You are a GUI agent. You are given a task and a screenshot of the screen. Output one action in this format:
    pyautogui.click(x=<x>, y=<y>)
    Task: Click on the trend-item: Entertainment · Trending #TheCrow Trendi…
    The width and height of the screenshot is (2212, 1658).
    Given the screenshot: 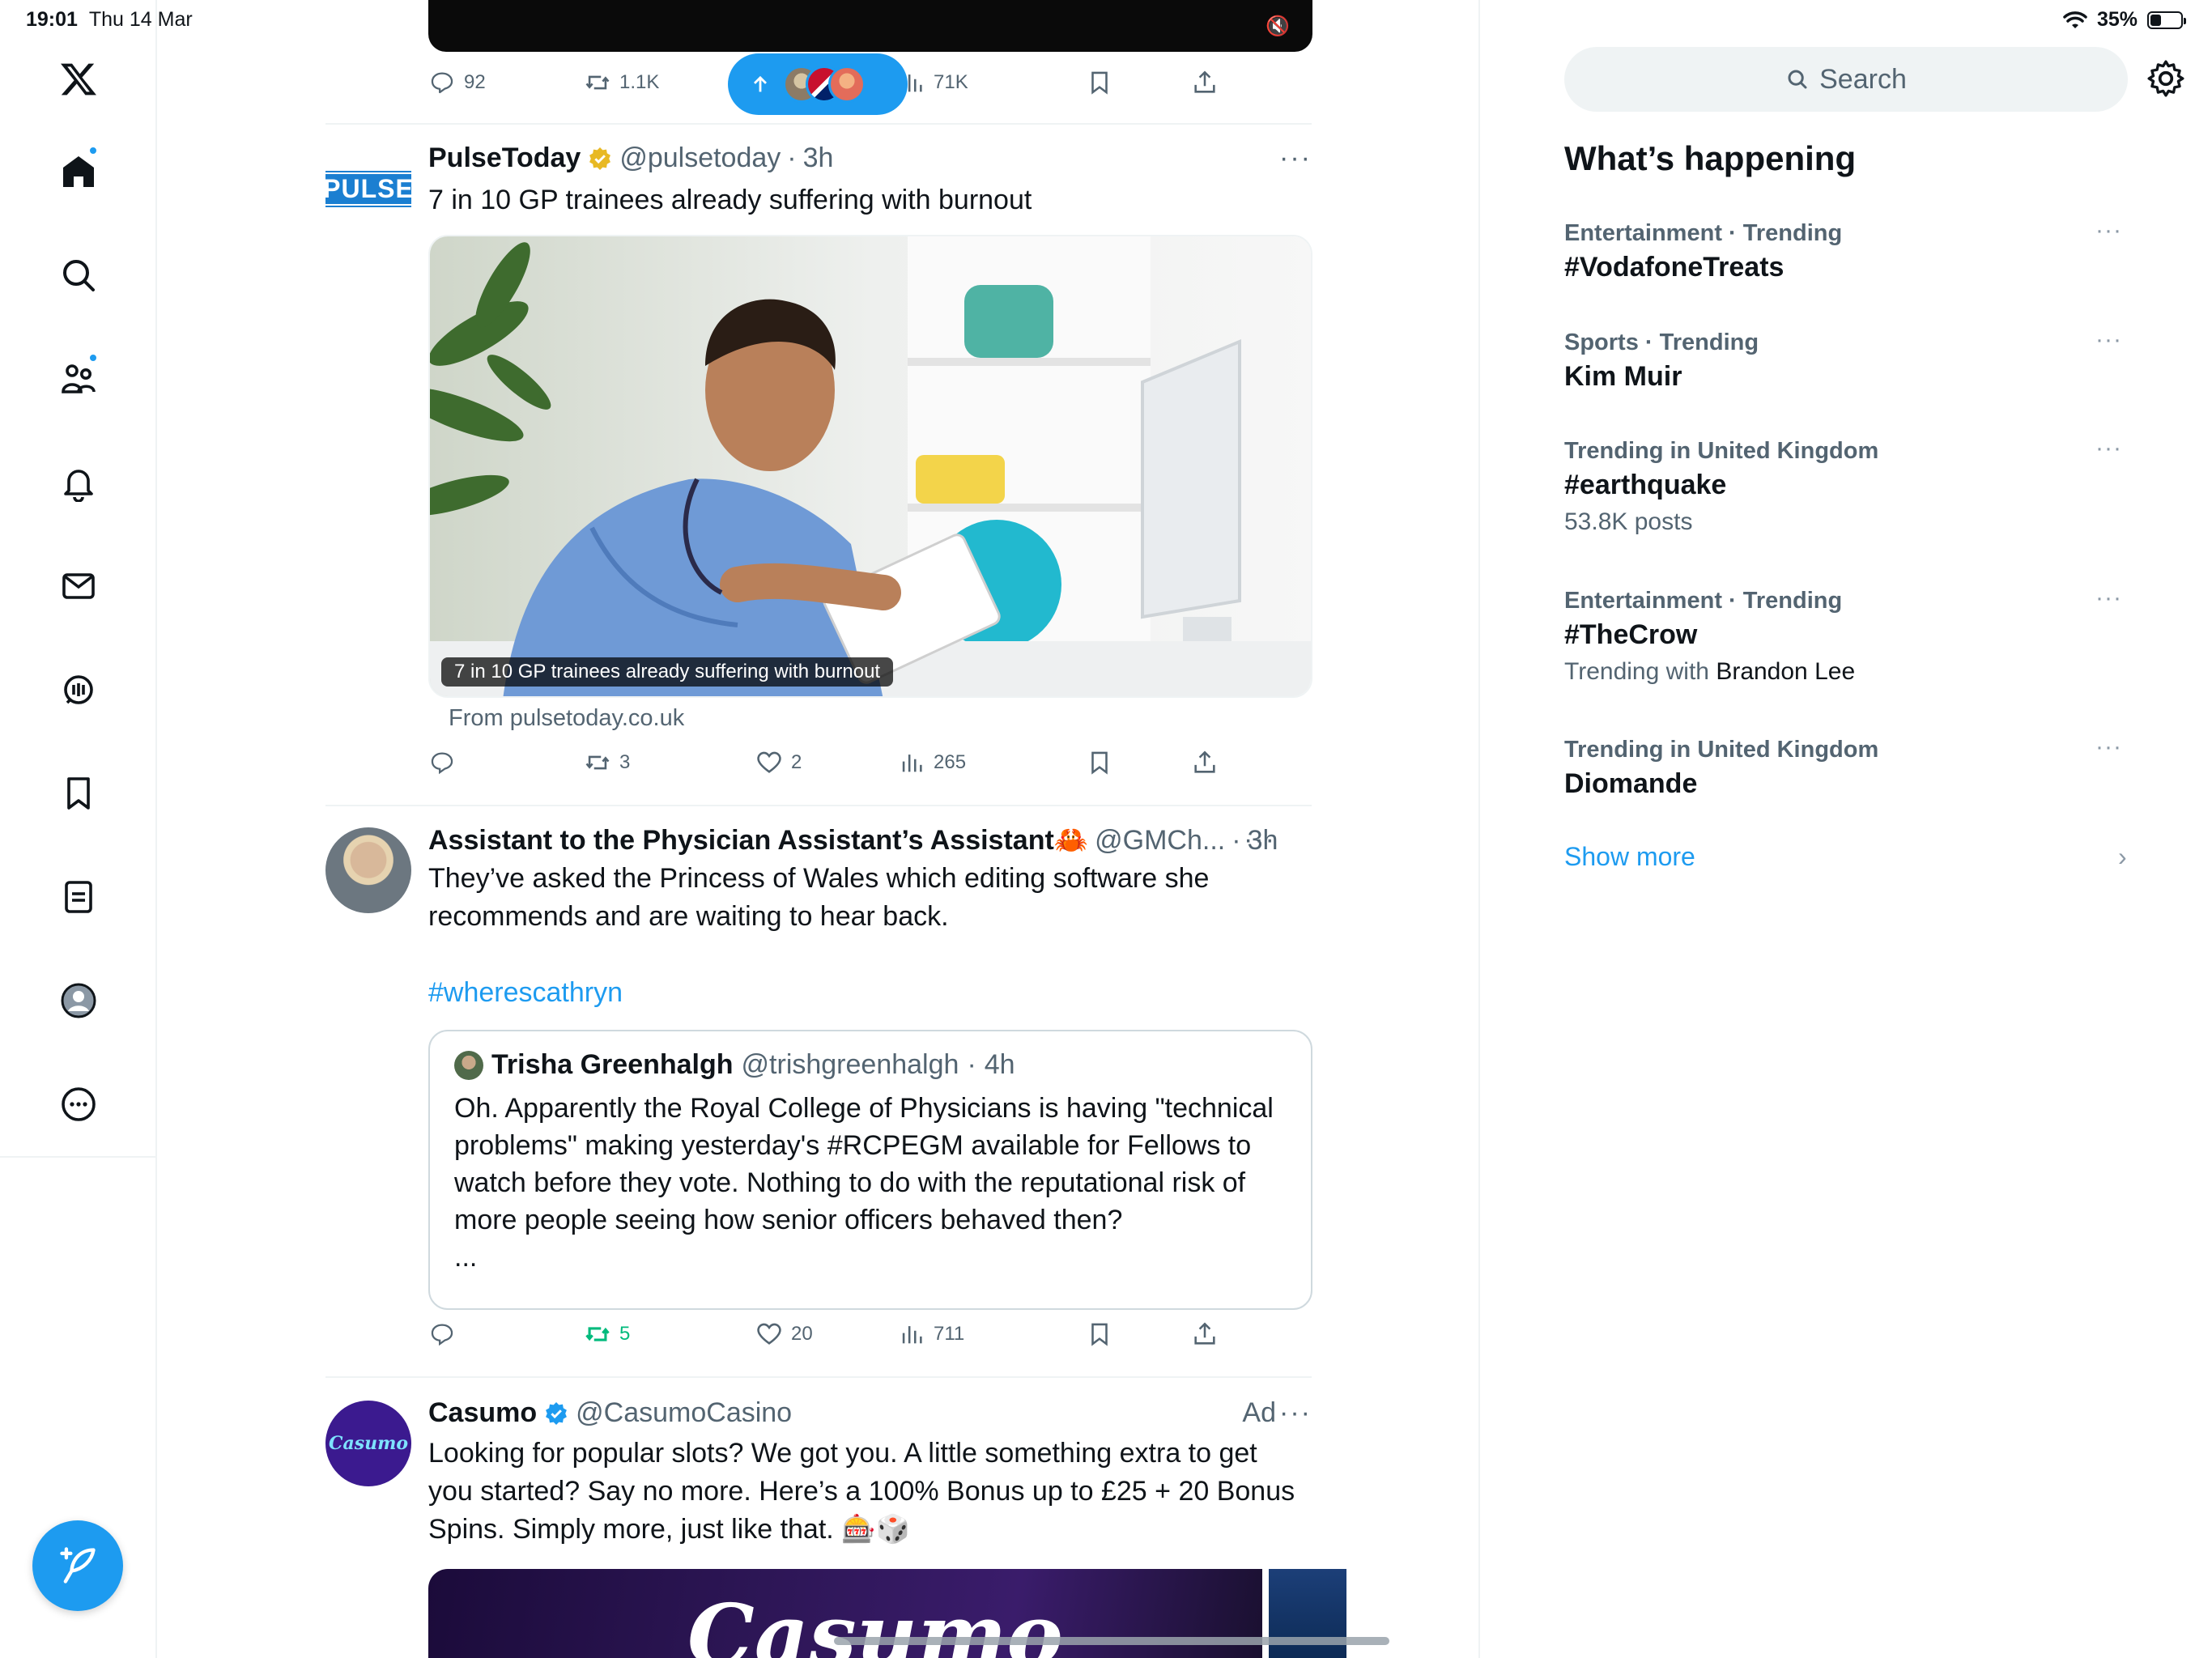 What is the action you would take?
    pyautogui.click(x=1847, y=638)
    